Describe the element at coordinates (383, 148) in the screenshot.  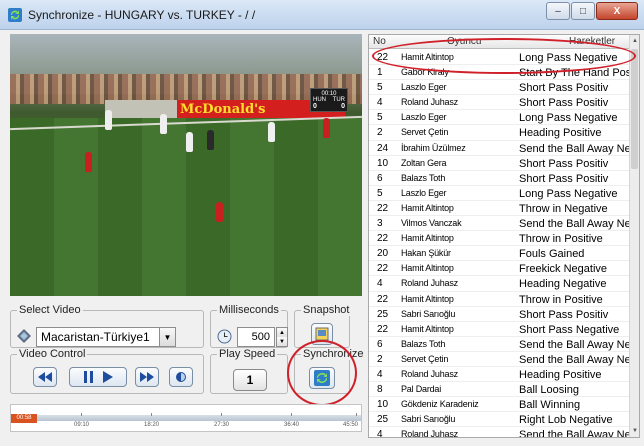
I see `row-number: 24` at that location.